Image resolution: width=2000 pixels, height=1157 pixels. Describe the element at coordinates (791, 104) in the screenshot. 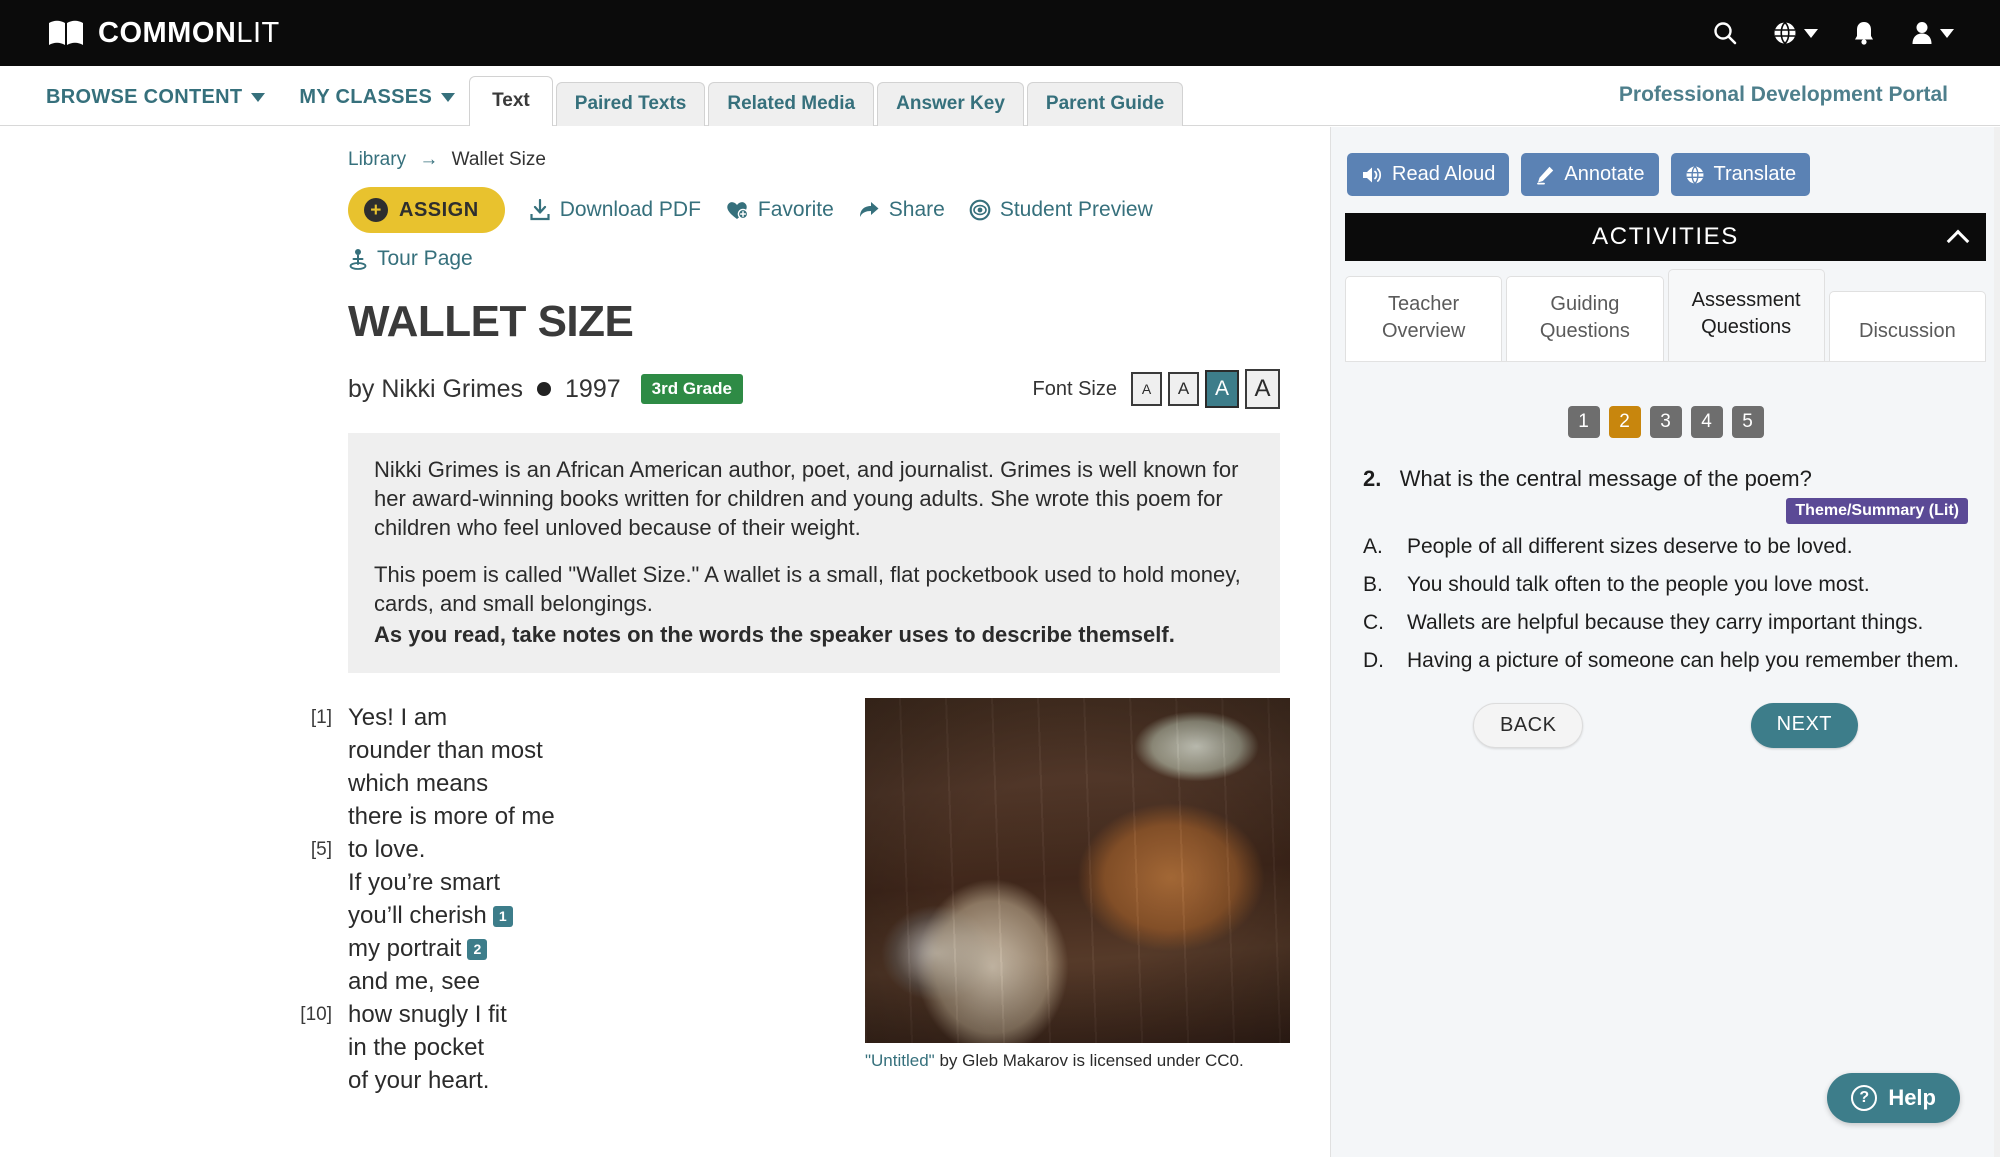

I see `tab-related-media: Related Media` at that location.